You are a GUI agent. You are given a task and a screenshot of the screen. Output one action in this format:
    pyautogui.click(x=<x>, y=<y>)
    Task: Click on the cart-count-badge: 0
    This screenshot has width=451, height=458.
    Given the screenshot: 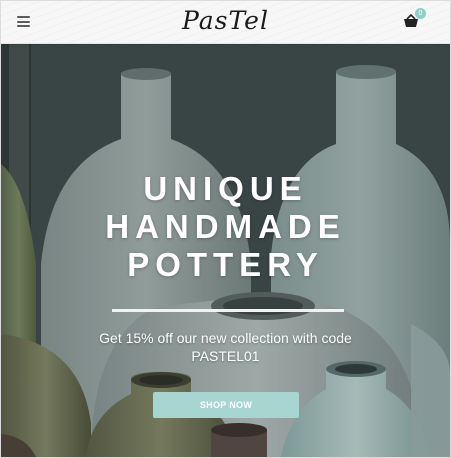 What is the action you would take?
    pyautogui.click(x=420, y=13)
    